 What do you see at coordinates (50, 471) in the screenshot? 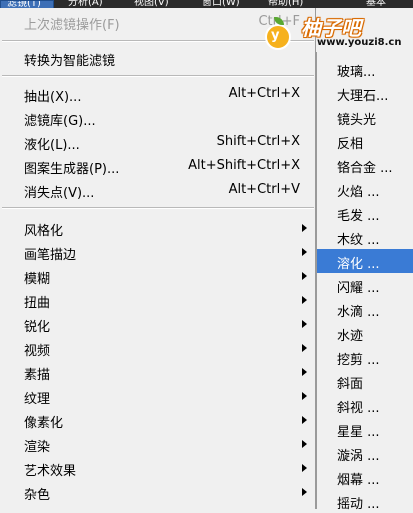
I see `menu-item-label: 艺术效果` at bounding box center [50, 471].